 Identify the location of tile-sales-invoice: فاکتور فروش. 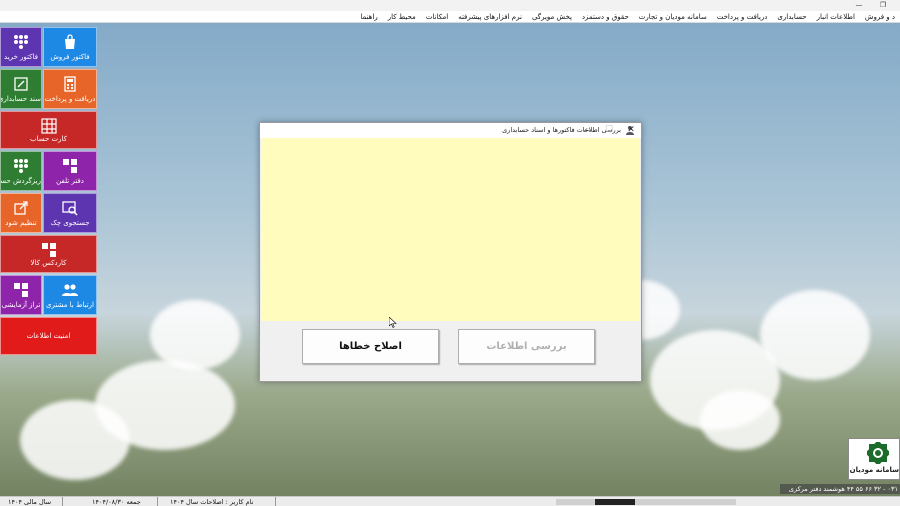
(70, 47).